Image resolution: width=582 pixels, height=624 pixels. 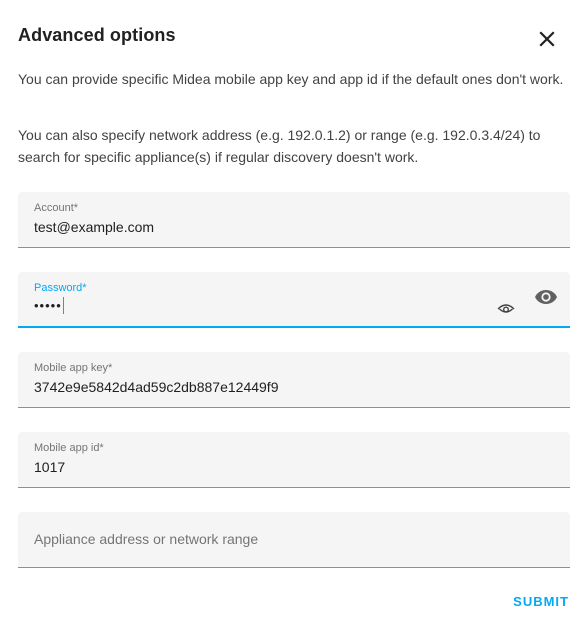 What do you see at coordinates (156, 387) in the screenshot?
I see `mobile-app-key-value: 3742e9e5842d4ad59c2db887e12449f9` at bounding box center [156, 387].